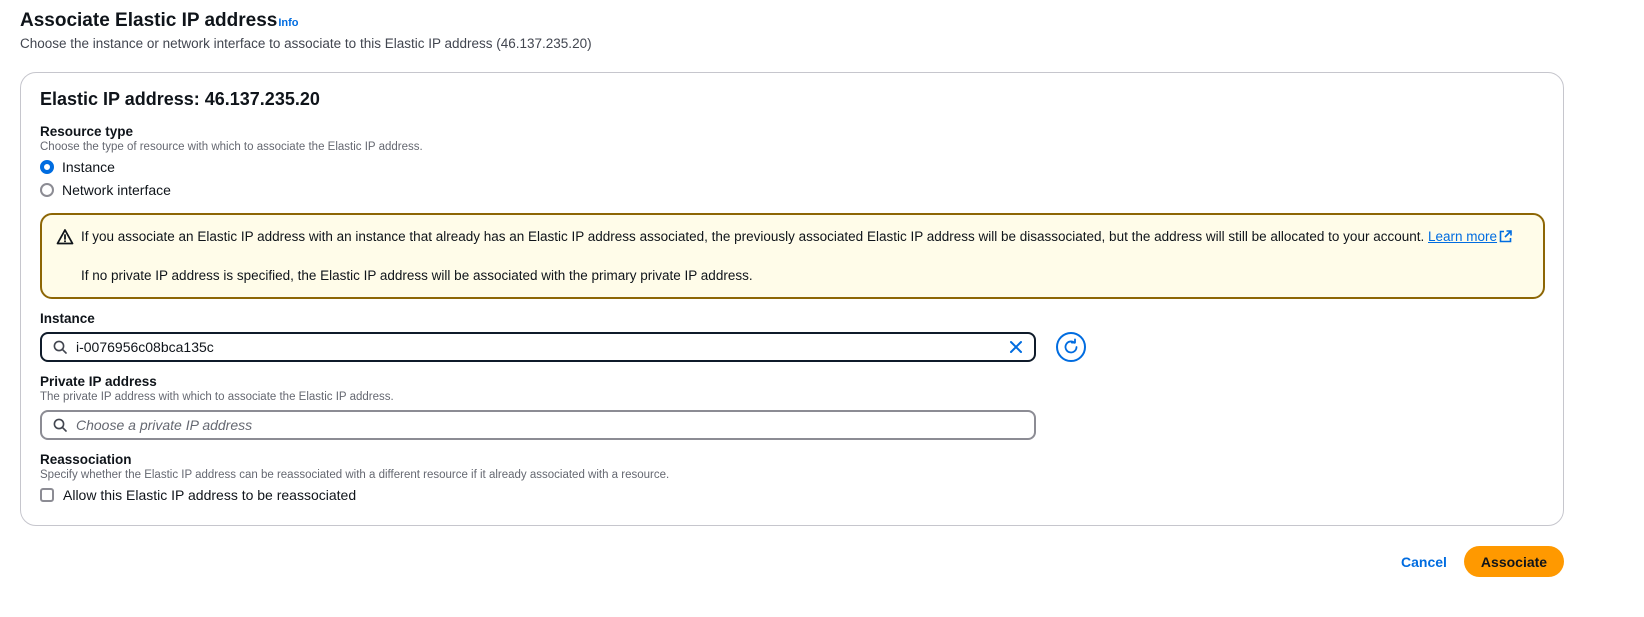 The image size is (1644, 617). Describe the element at coordinates (164, 425) in the screenshot. I see `private-ip-placeholder: Choose a private IP address` at that location.